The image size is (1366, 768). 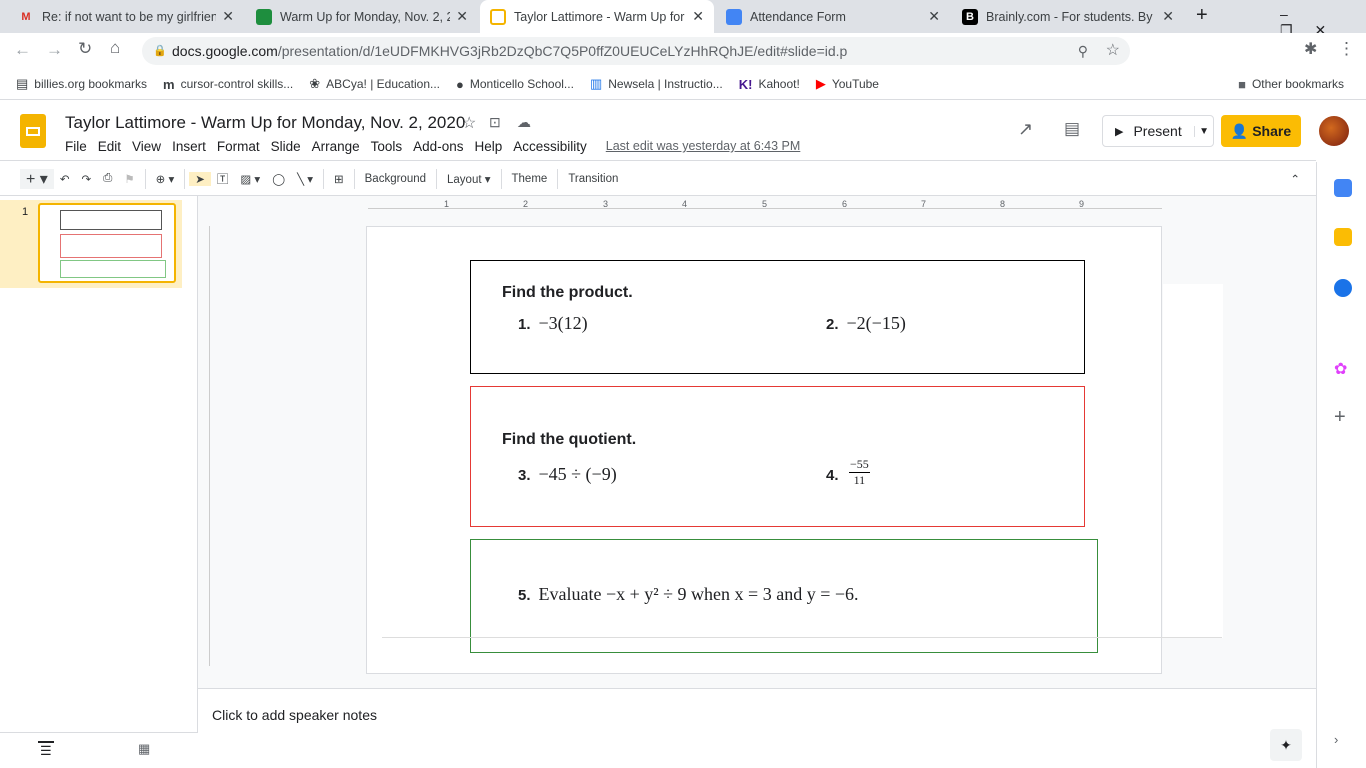 What do you see at coordinates (200, 178) in the screenshot?
I see `select-icon: ➤` at bounding box center [200, 178].